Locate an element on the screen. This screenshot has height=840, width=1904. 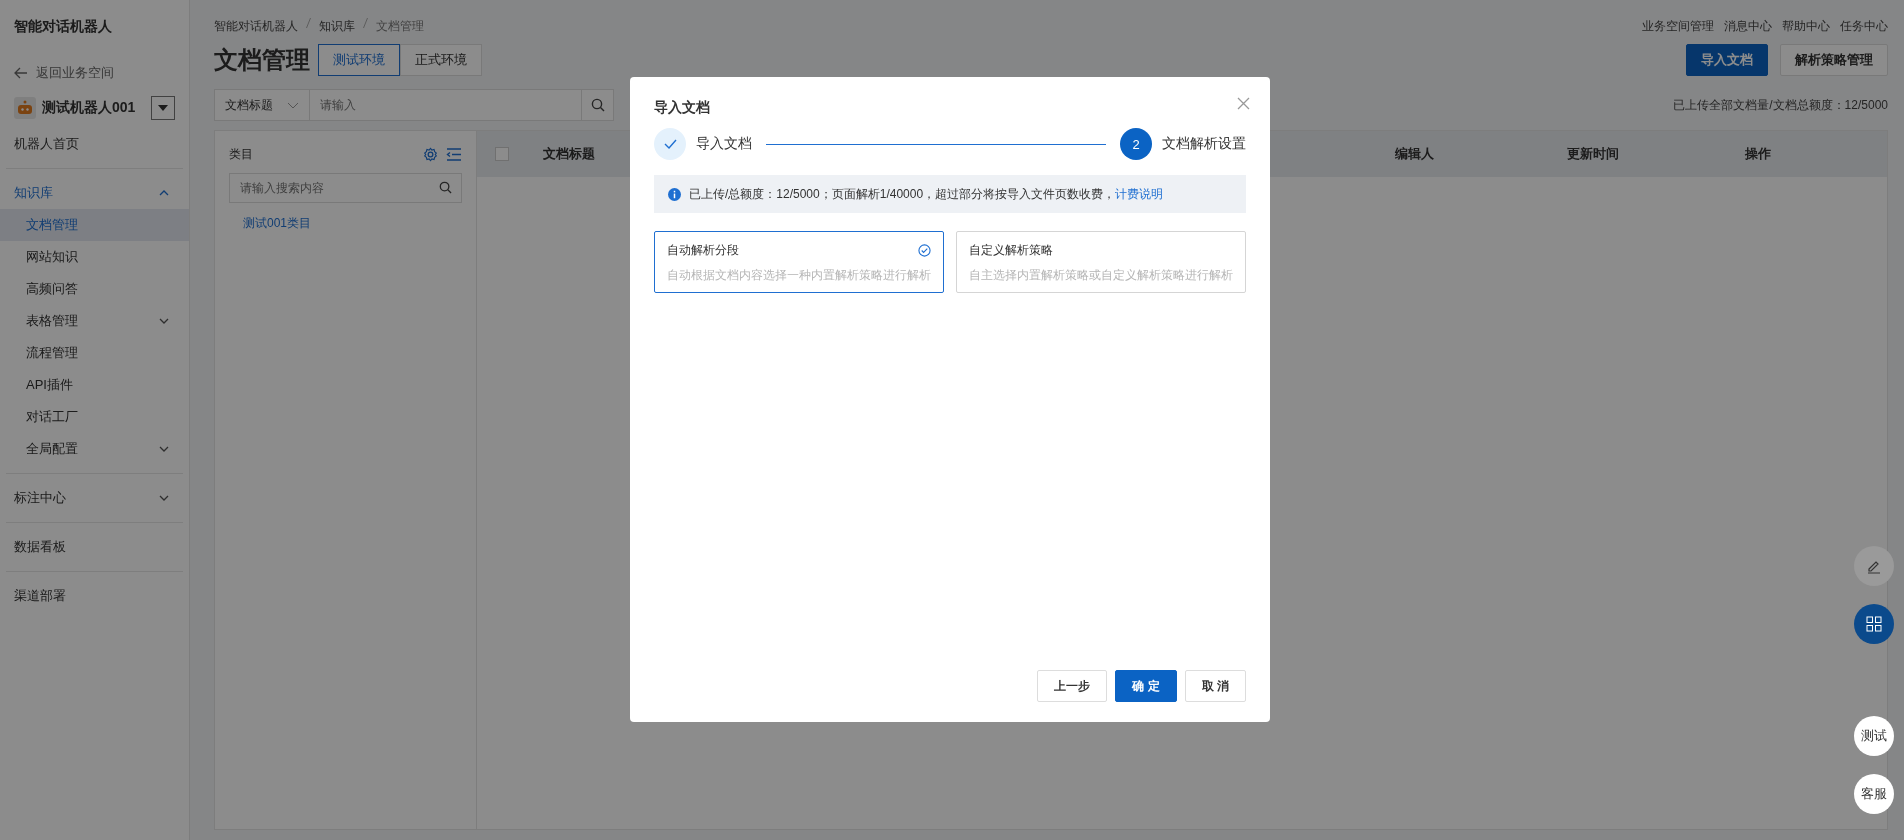
caret-icon is located at coordinates (163, 108).